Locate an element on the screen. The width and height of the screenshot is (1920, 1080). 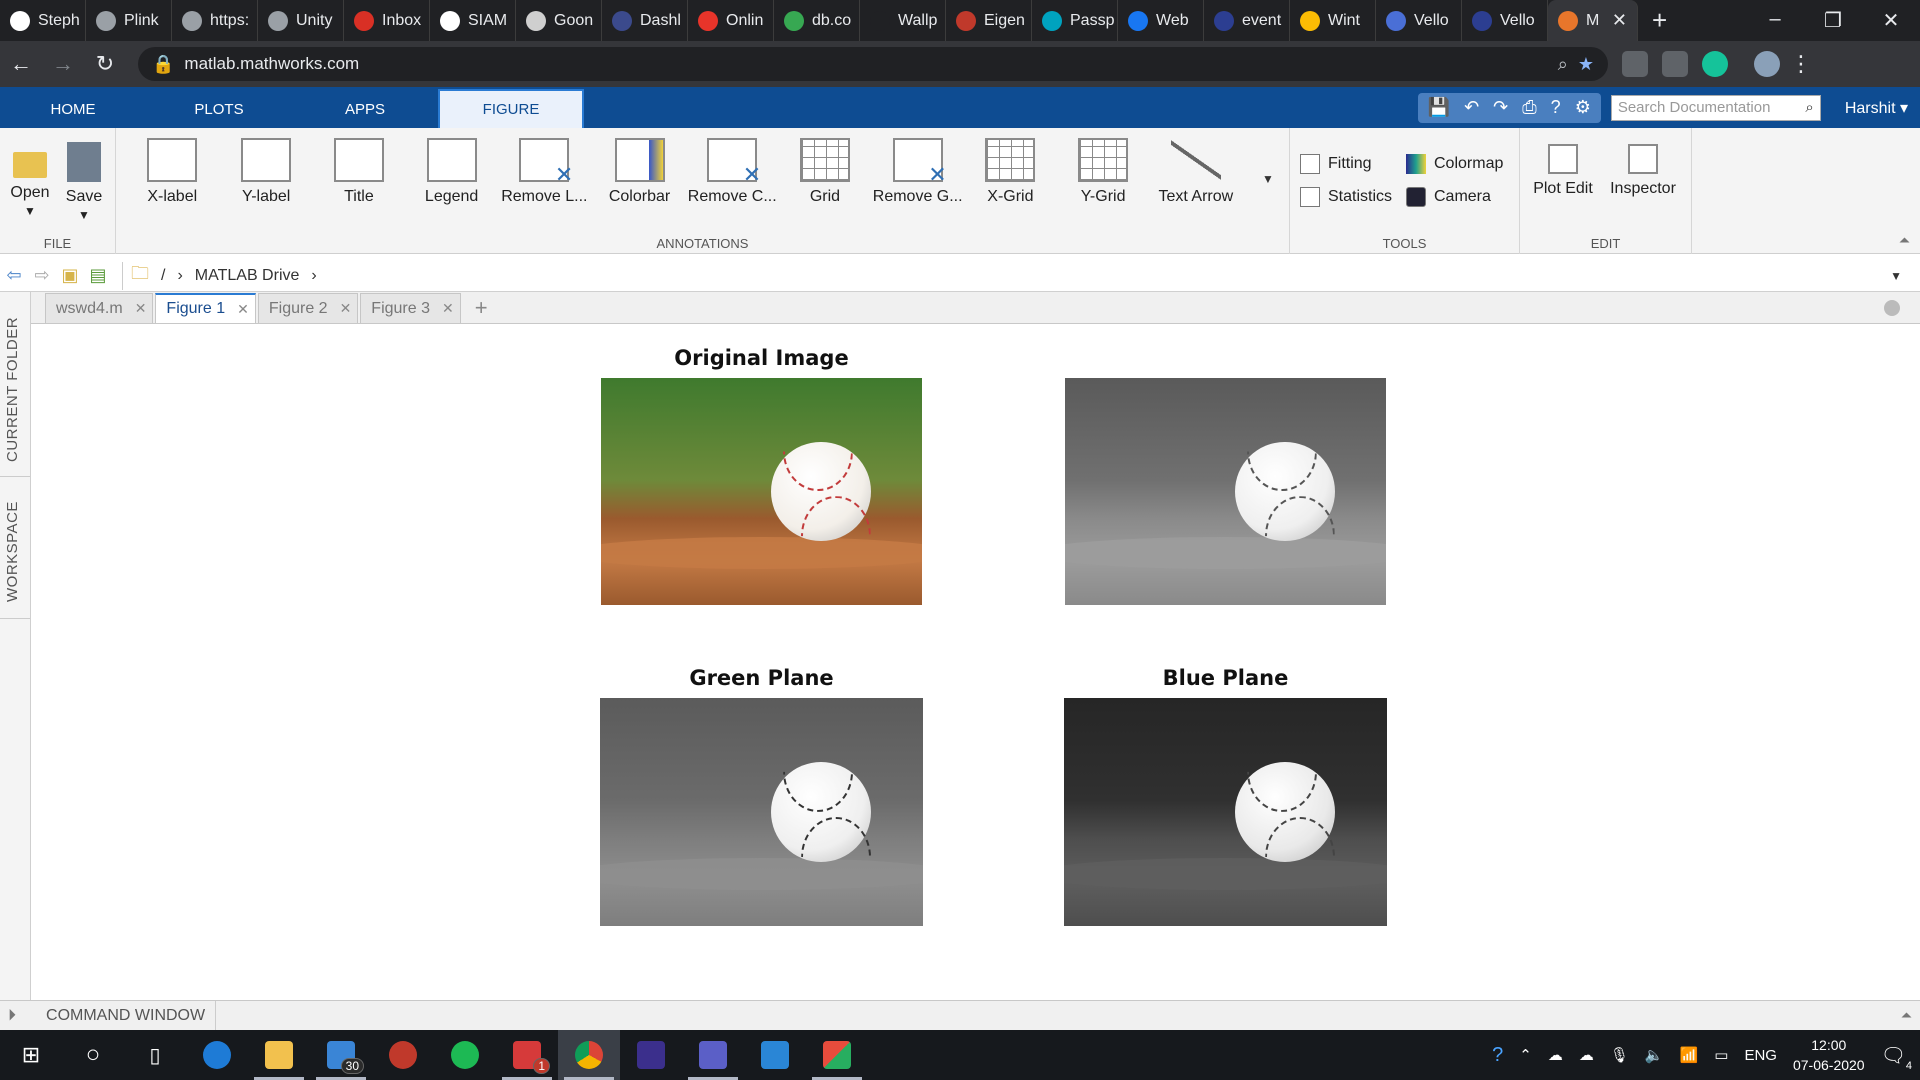
forward-arrow-icon: ⇨ is located at coordinates (42, 275).